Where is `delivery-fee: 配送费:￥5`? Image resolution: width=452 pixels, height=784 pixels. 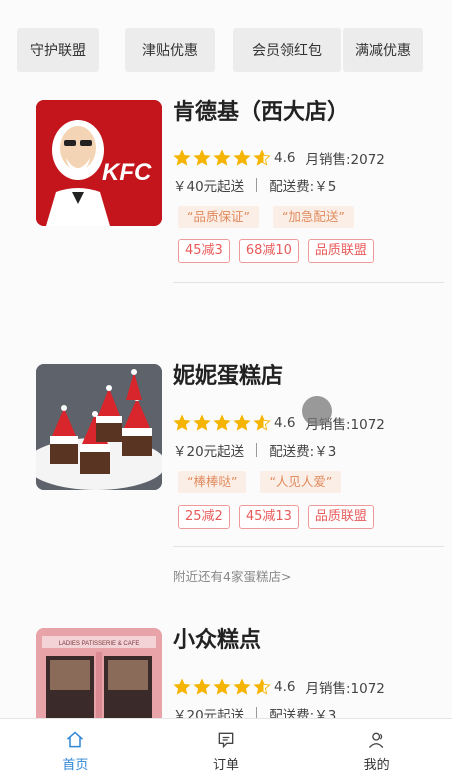
delivery-fee: 配送费:￥5 is located at coordinates (303, 187).